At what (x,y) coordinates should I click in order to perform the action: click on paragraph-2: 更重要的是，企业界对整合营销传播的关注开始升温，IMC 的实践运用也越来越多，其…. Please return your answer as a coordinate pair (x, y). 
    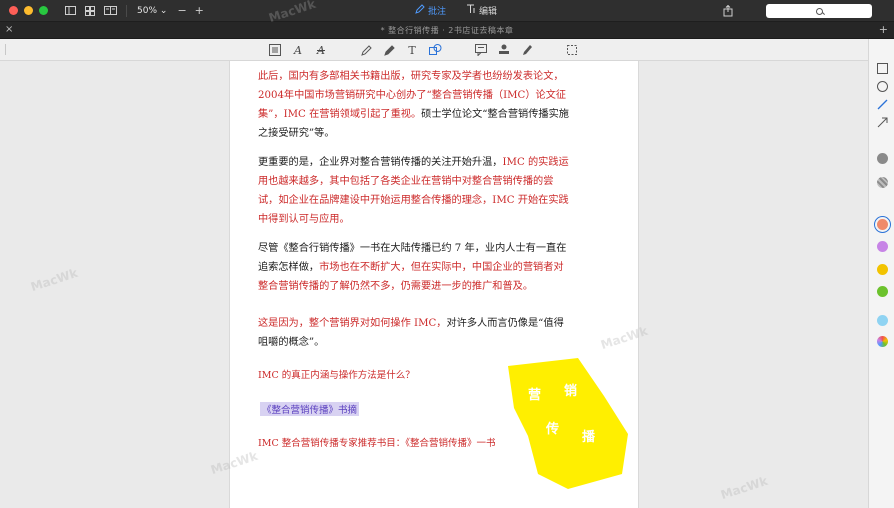
    Looking at the image, I should click on (415, 191).